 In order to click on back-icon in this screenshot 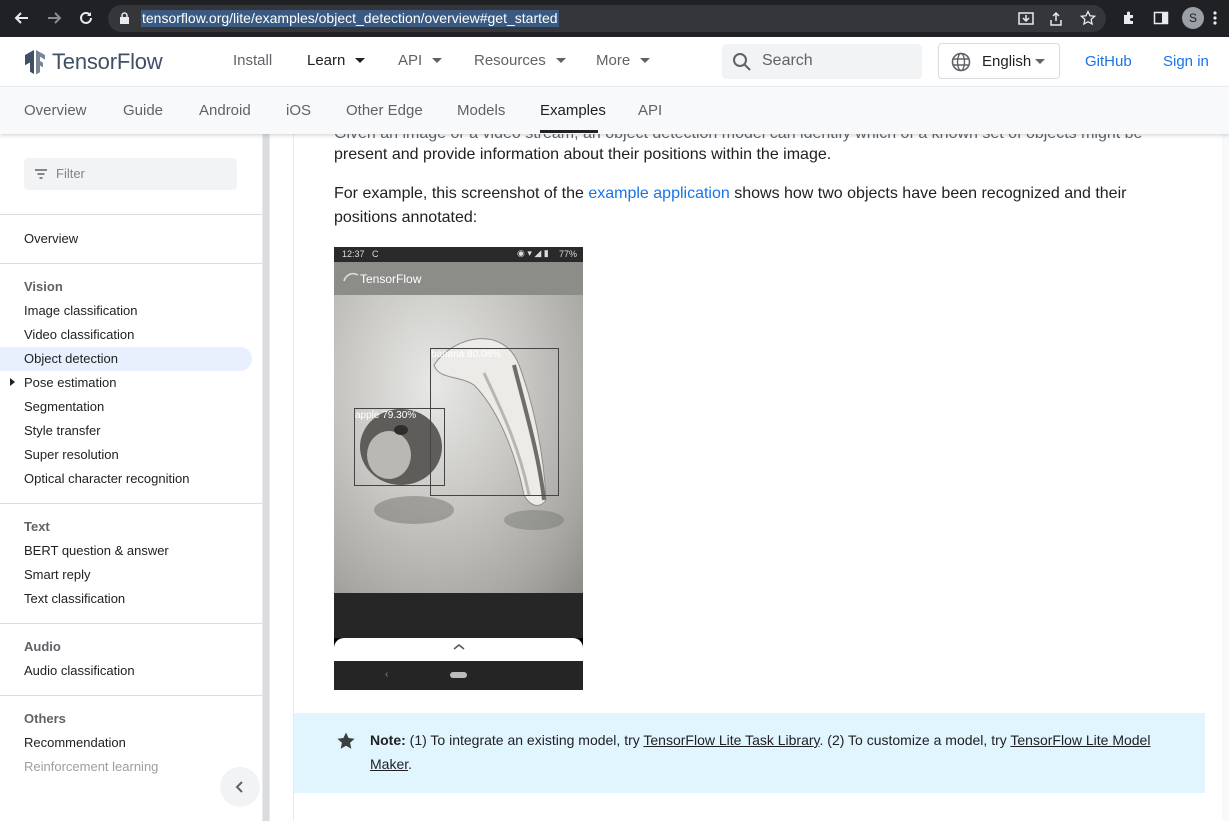, I will do `click(22, 18)`.